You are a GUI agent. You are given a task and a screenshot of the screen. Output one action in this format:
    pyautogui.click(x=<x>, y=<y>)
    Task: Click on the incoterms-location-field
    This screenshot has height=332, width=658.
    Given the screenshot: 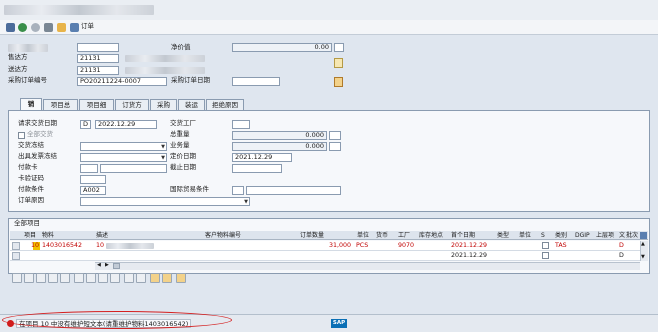 What is the action you would take?
    pyautogui.click(x=293, y=190)
    